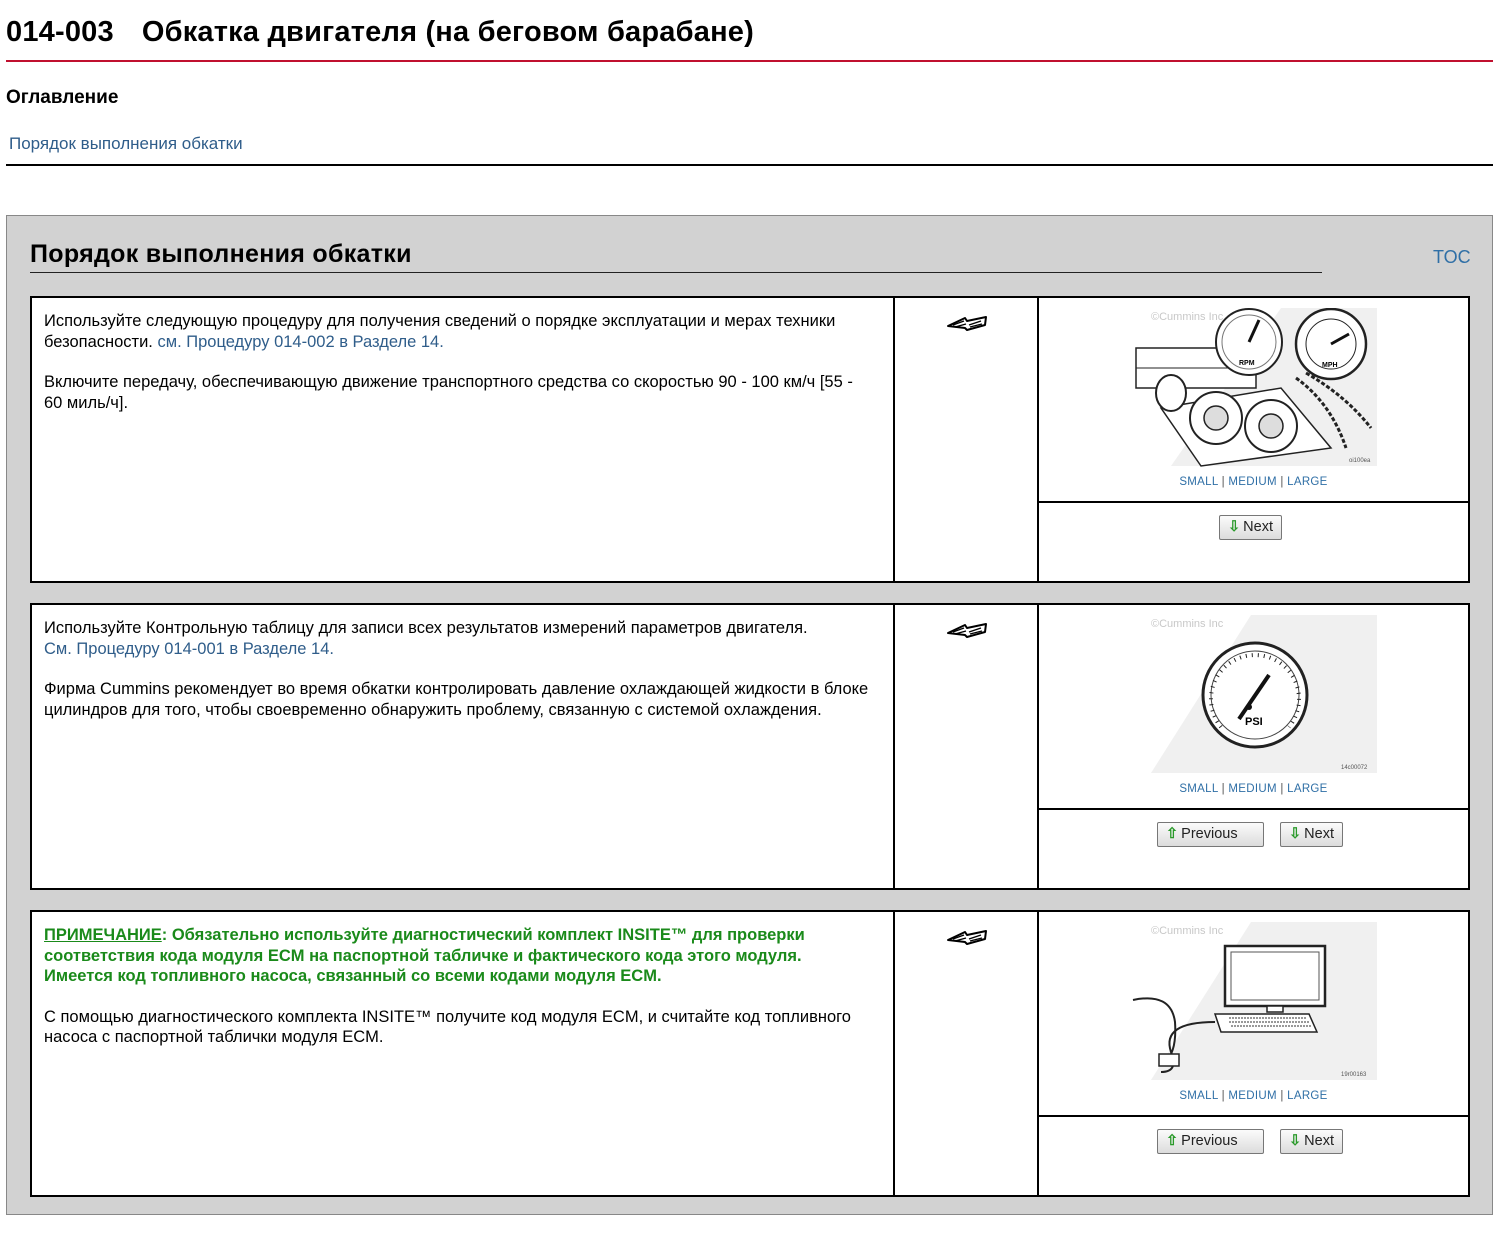  What do you see at coordinates (1254, 722) in the screenshot?
I see `gauge-label: PSI` at bounding box center [1254, 722].